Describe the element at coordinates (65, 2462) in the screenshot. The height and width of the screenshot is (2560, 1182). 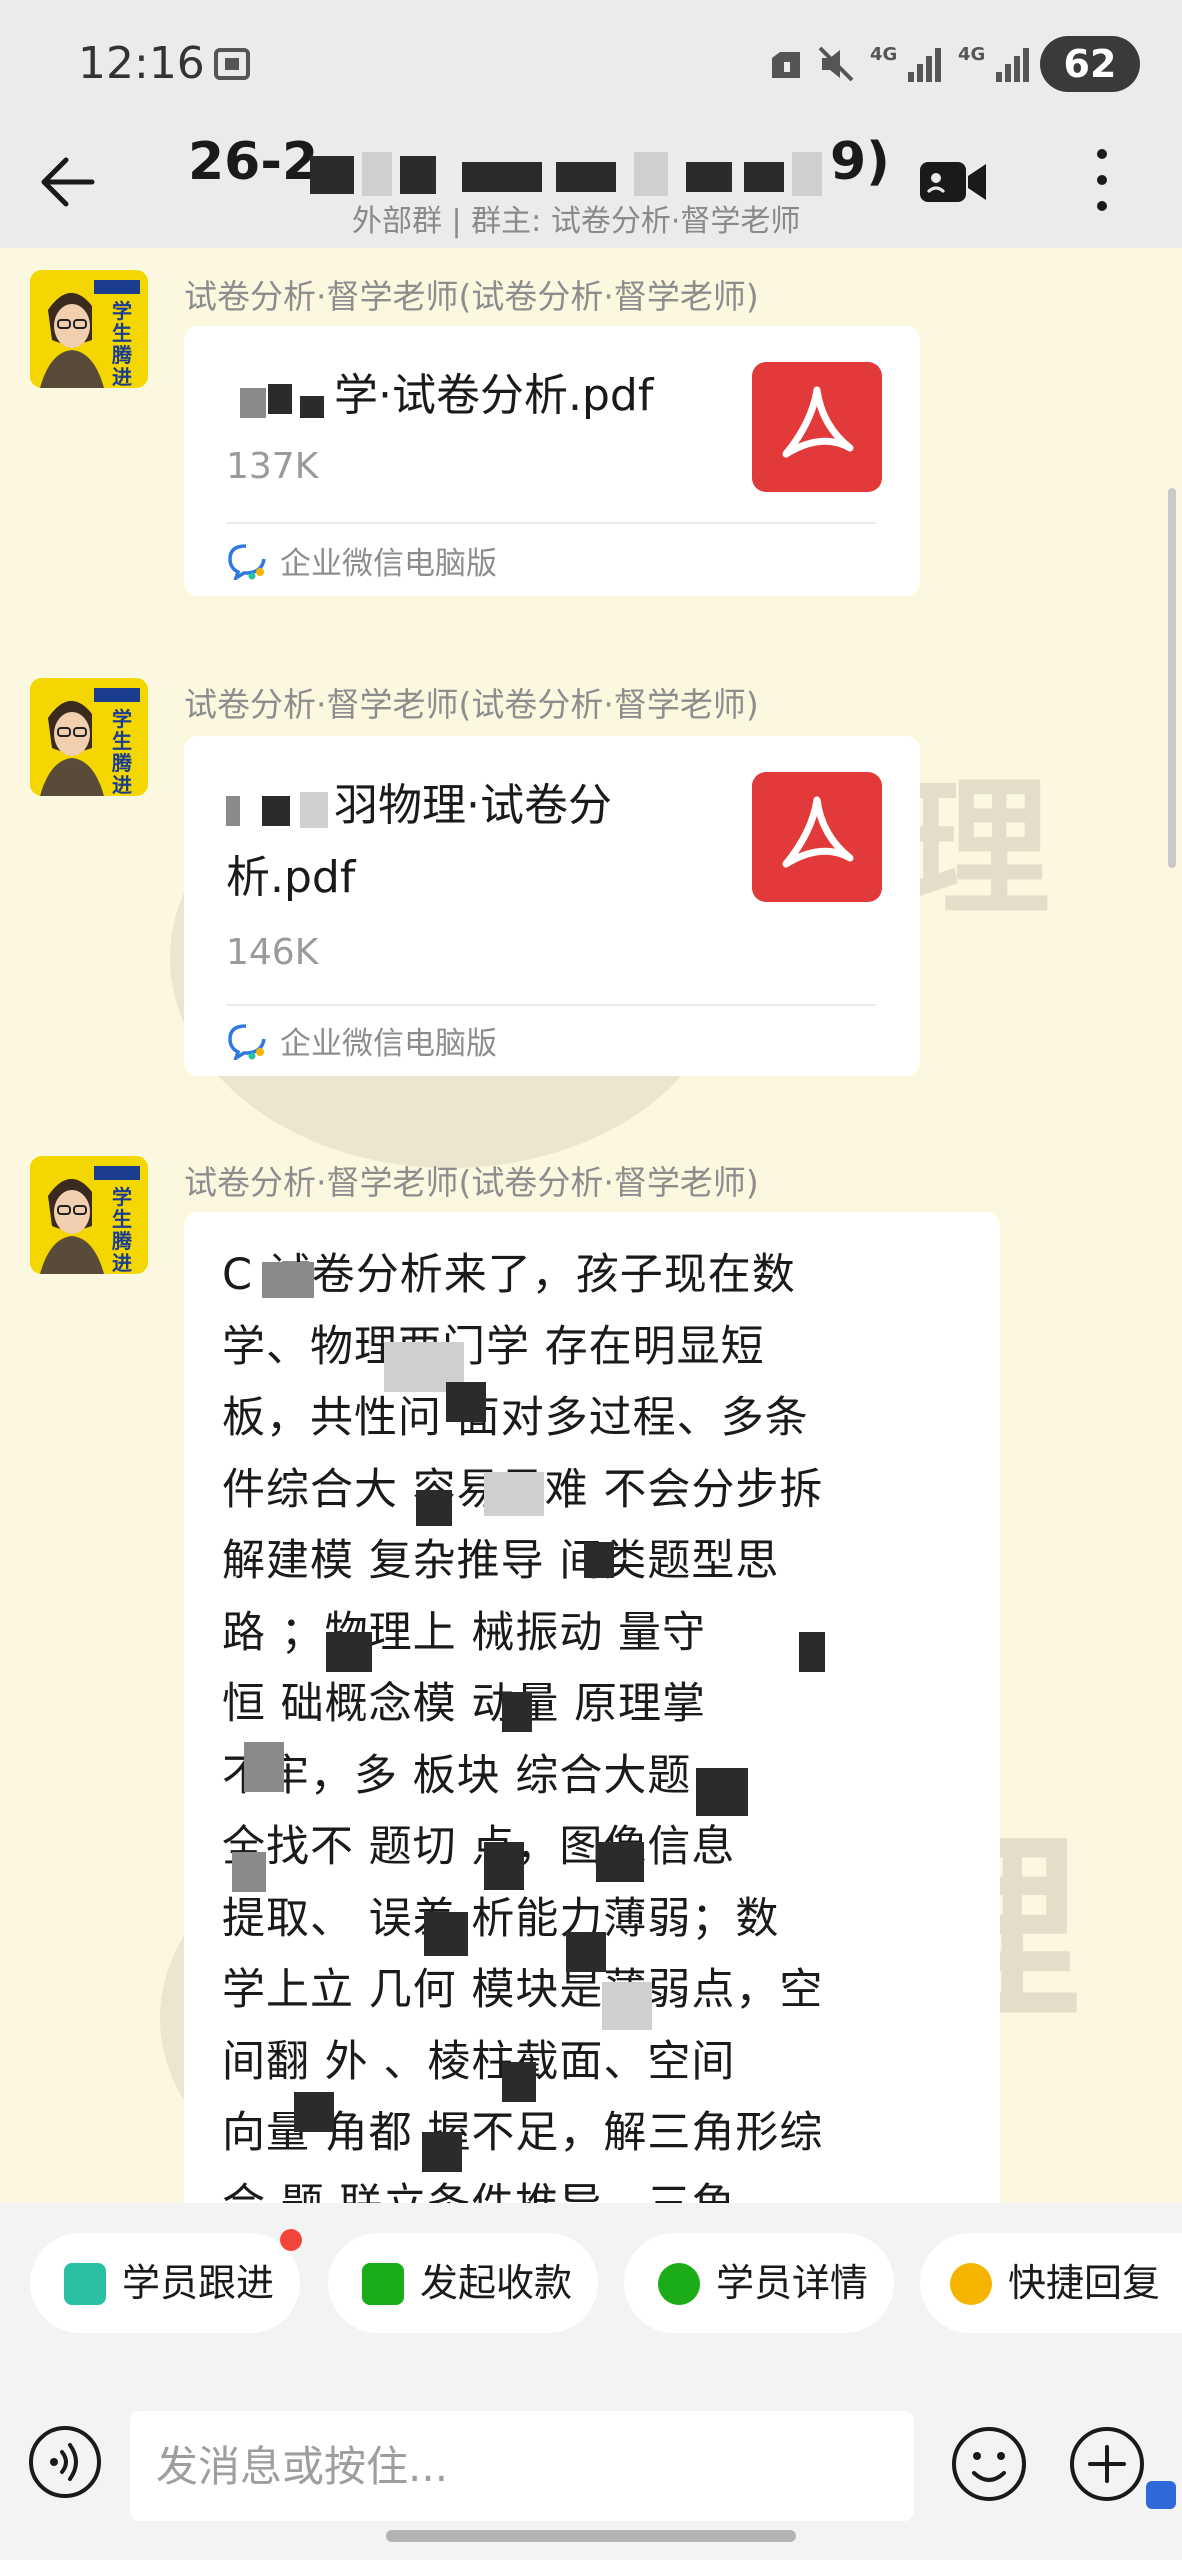
I see `voice-input-icon` at that location.